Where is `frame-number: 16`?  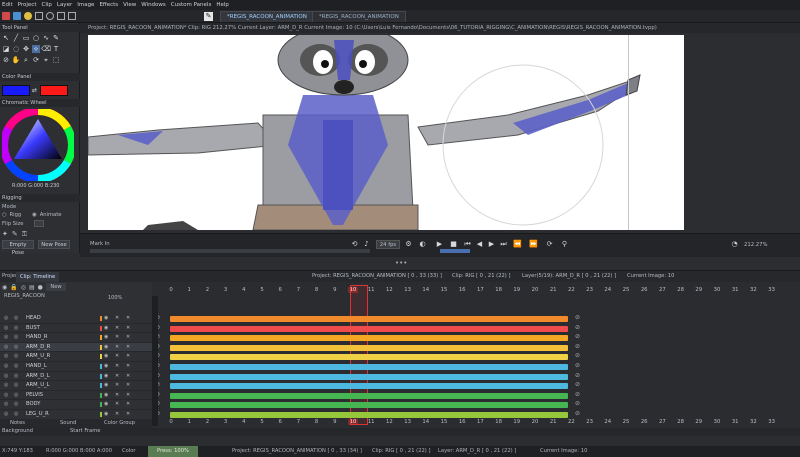 frame-number: 16 is located at coordinates (462, 290).